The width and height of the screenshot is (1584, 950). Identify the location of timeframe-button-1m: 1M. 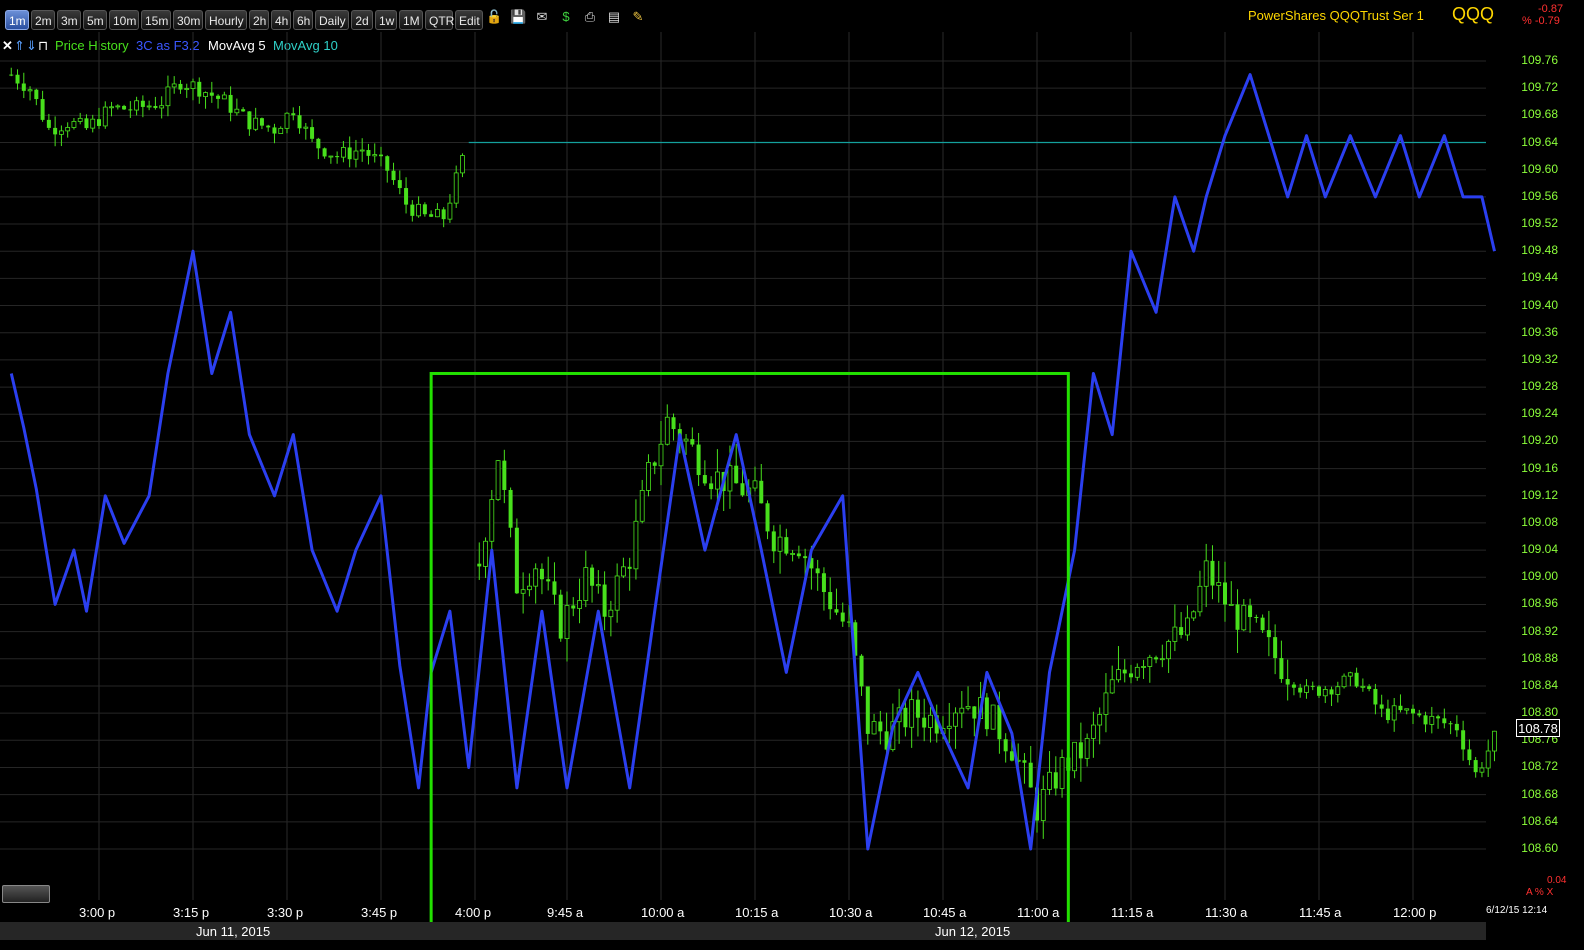
(411, 20).